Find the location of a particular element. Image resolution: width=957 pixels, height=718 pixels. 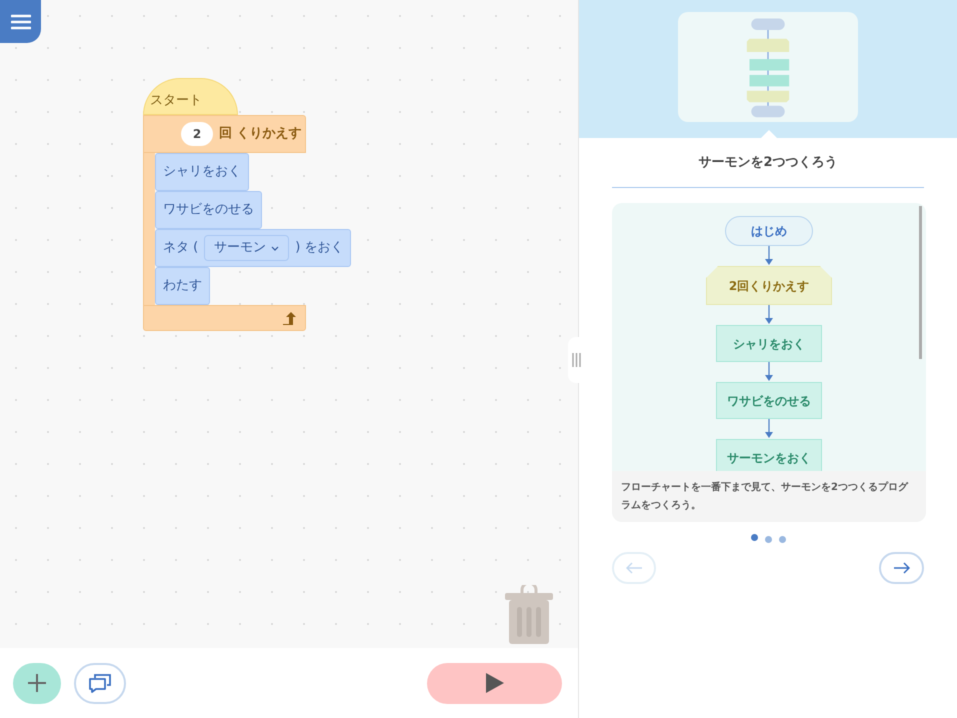

flowchart-node: ワサビをのせる is located at coordinates (769, 400).